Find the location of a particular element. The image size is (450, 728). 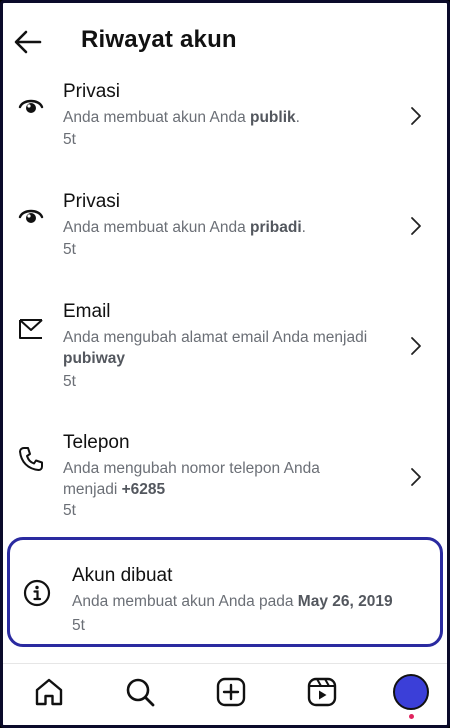

item-title: Telepon is located at coordinates (96, 442).